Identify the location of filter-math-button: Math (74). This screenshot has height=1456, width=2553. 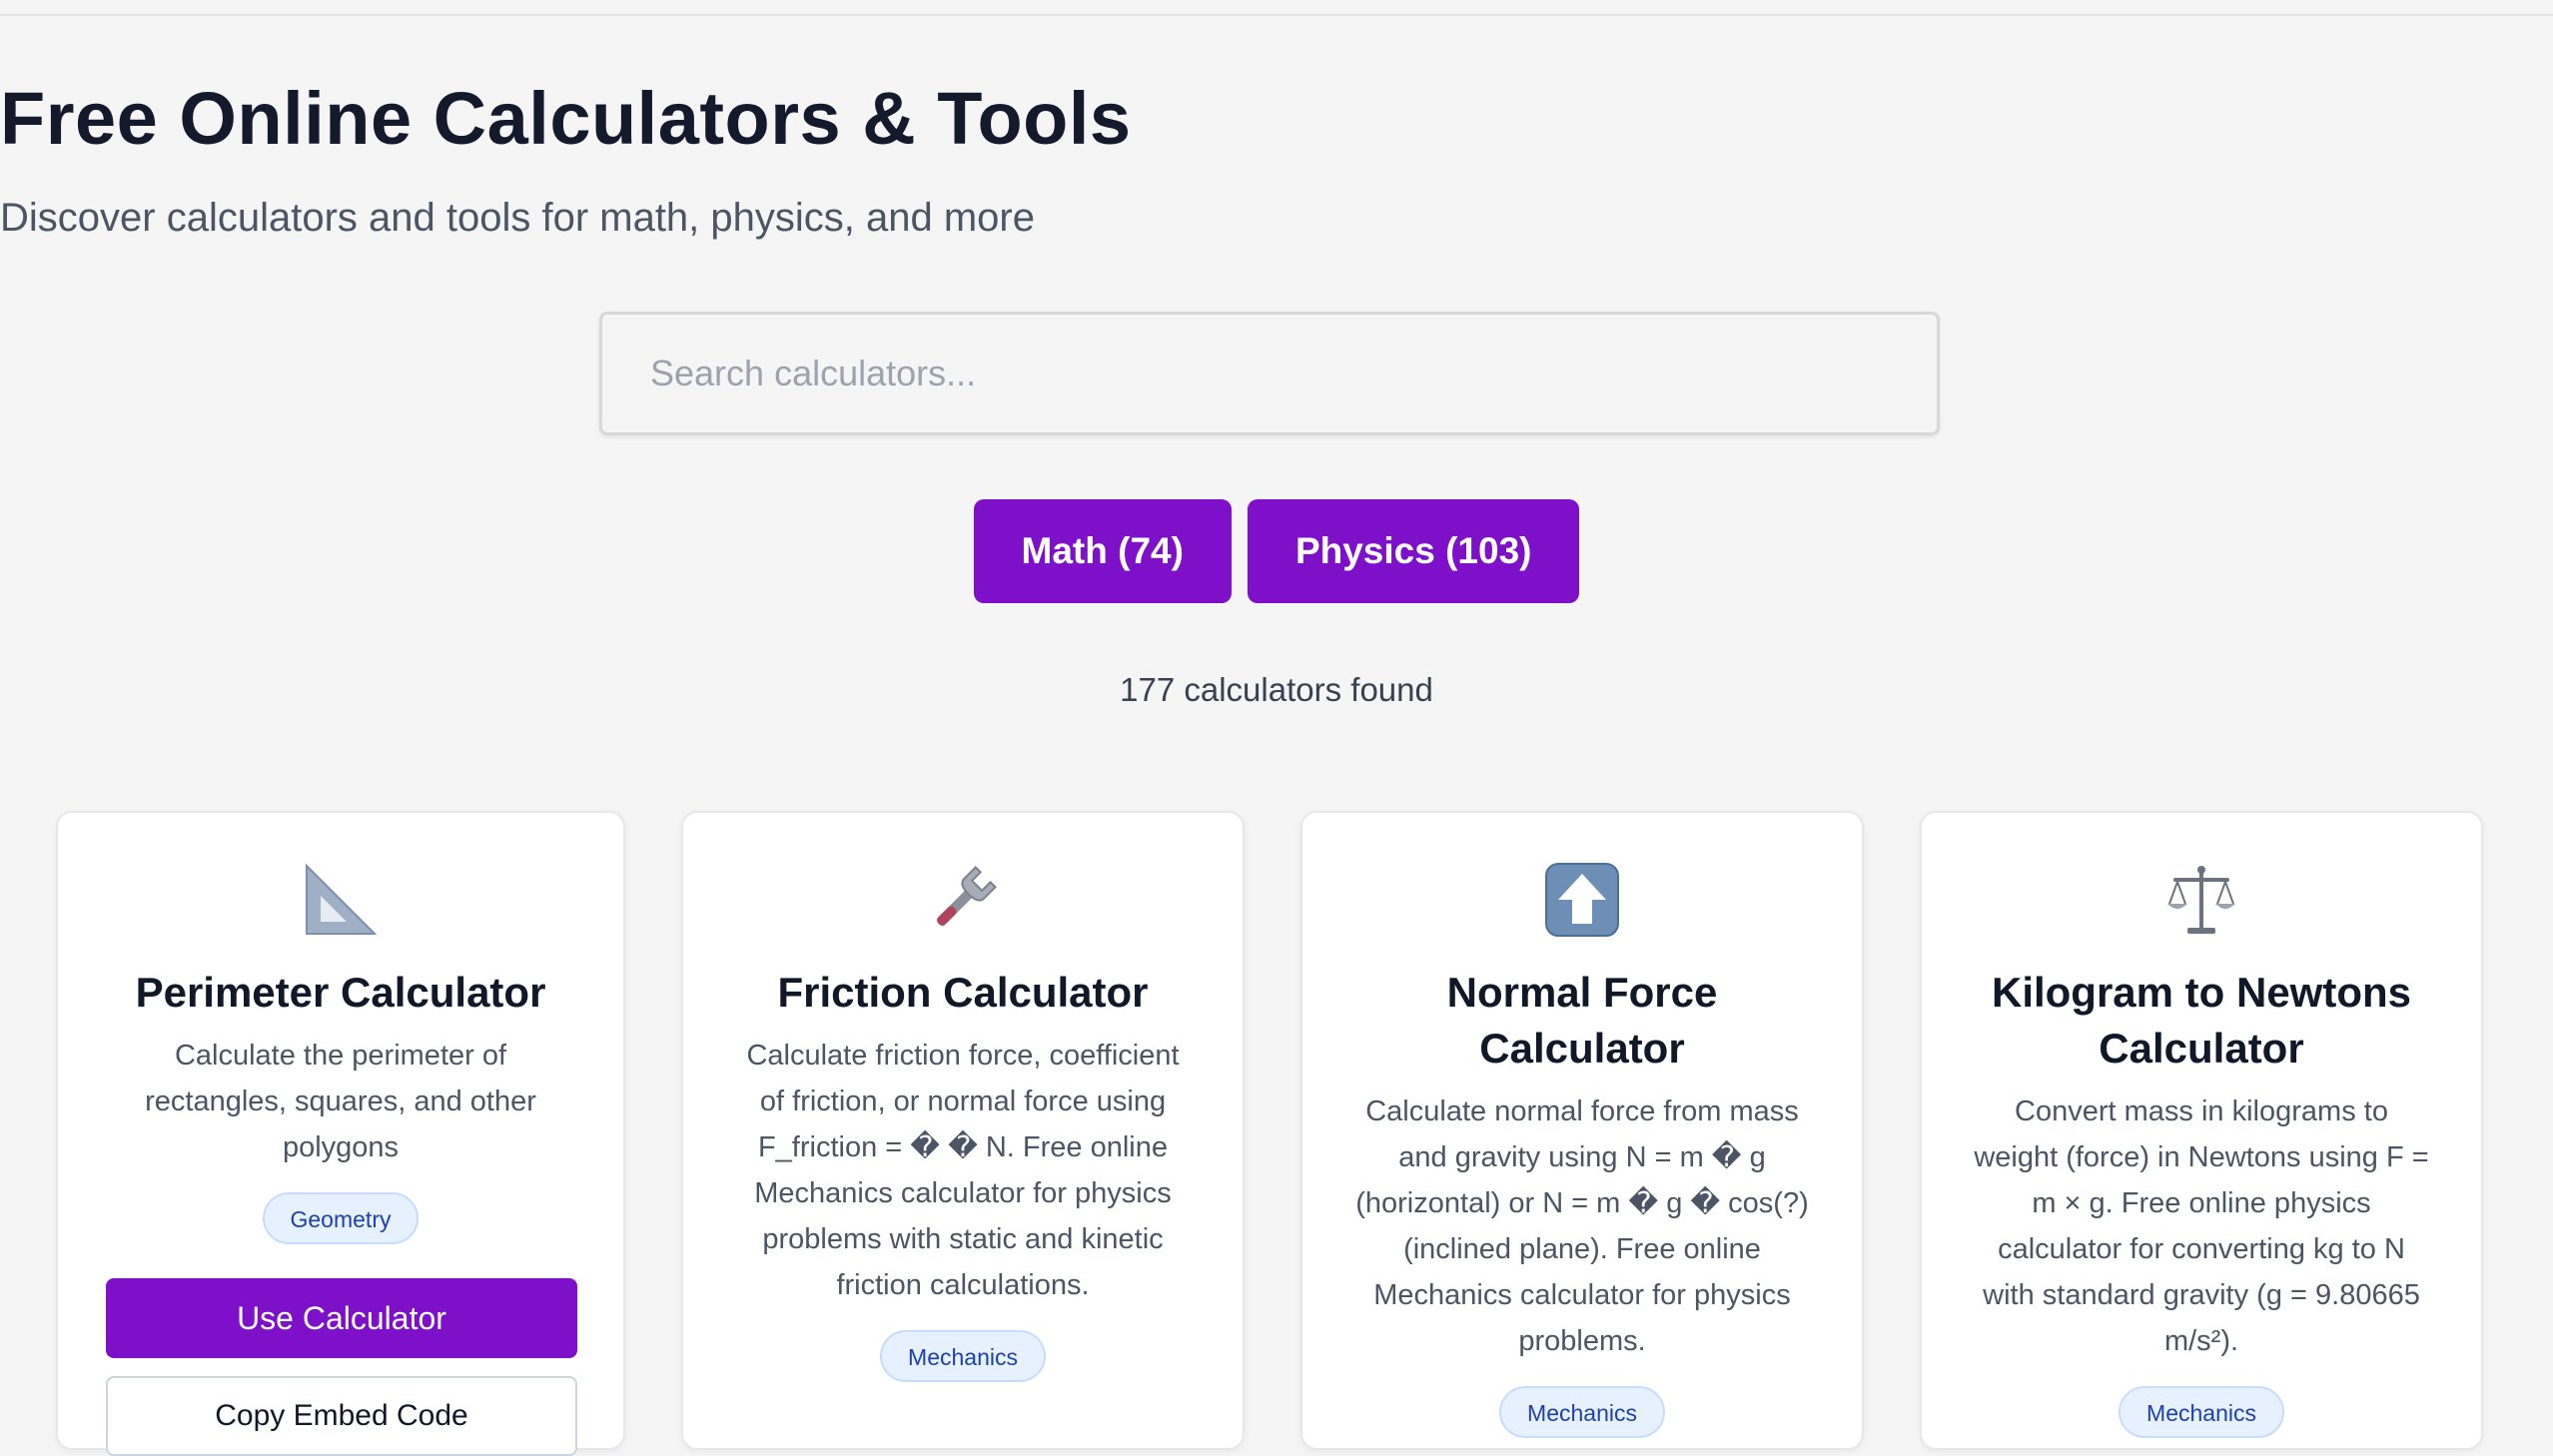
(1102, 551).